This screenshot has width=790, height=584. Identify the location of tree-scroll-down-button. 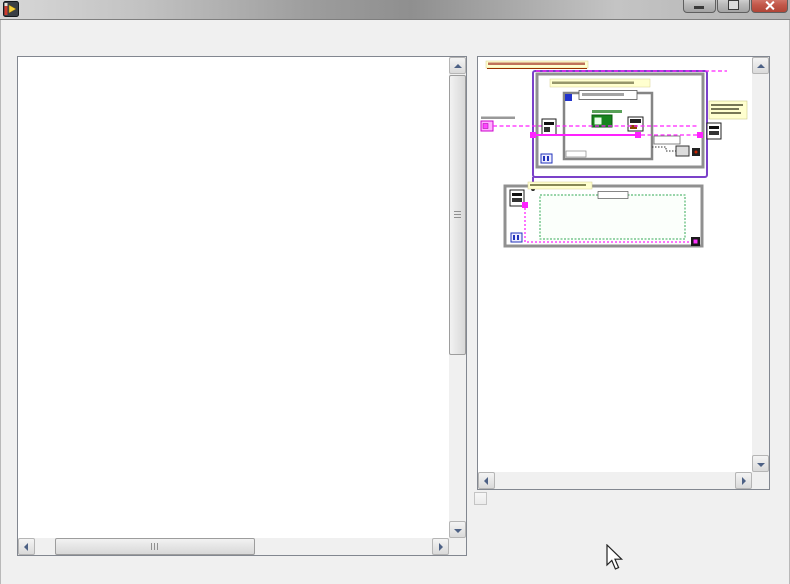
(457, 529).